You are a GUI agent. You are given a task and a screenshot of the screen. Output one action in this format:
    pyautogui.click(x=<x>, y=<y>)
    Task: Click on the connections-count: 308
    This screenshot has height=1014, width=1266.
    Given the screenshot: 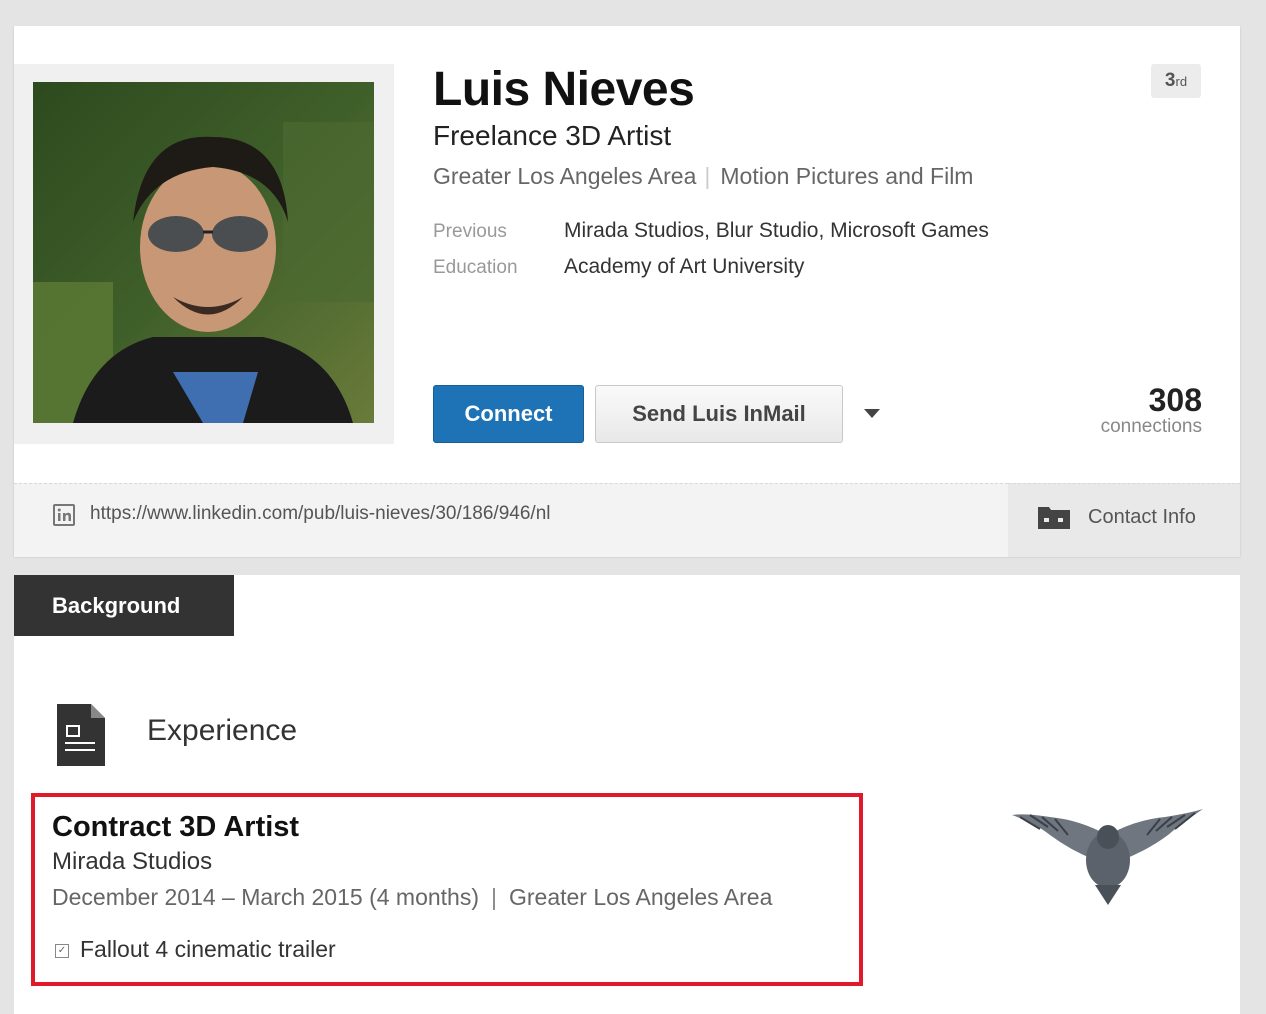 What is the action you would take?
    pyautogui.click(x=1175, y=400)
    